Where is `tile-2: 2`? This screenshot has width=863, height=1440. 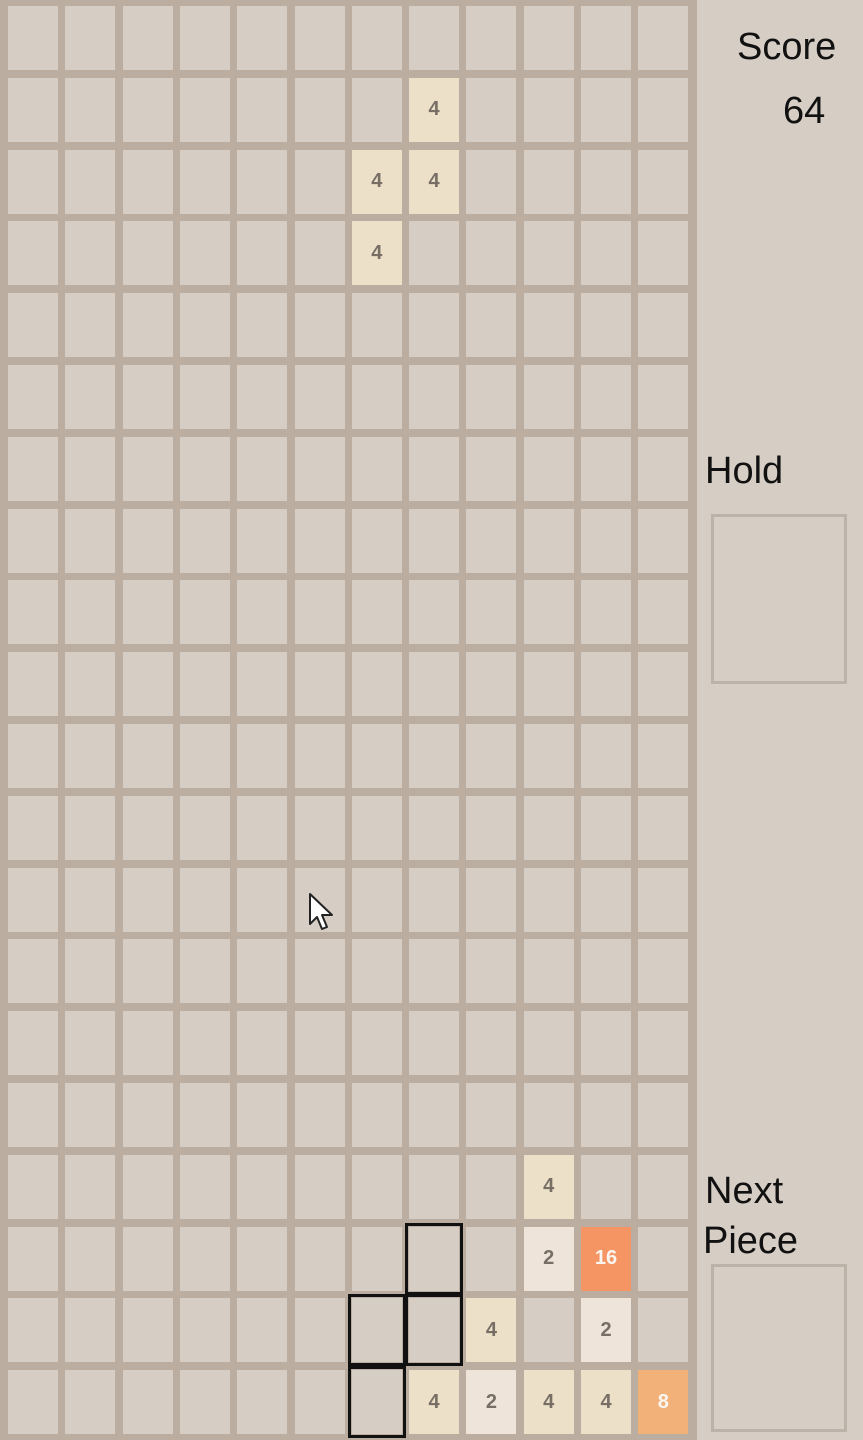
tile-2: 2 is located at coordinates (606, 1330).